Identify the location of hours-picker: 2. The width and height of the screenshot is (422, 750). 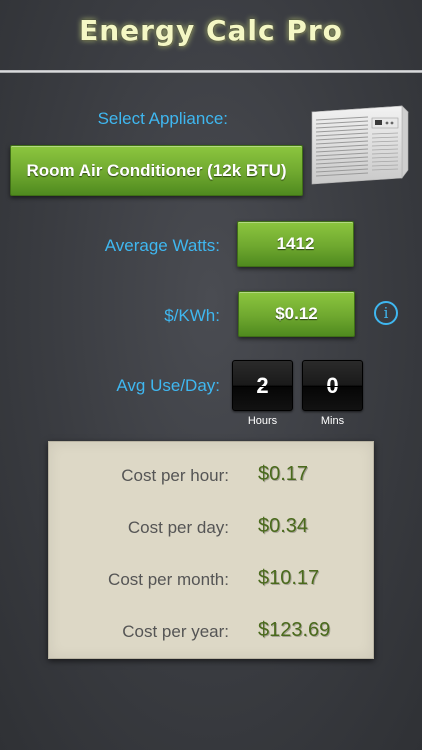
(262, 385).